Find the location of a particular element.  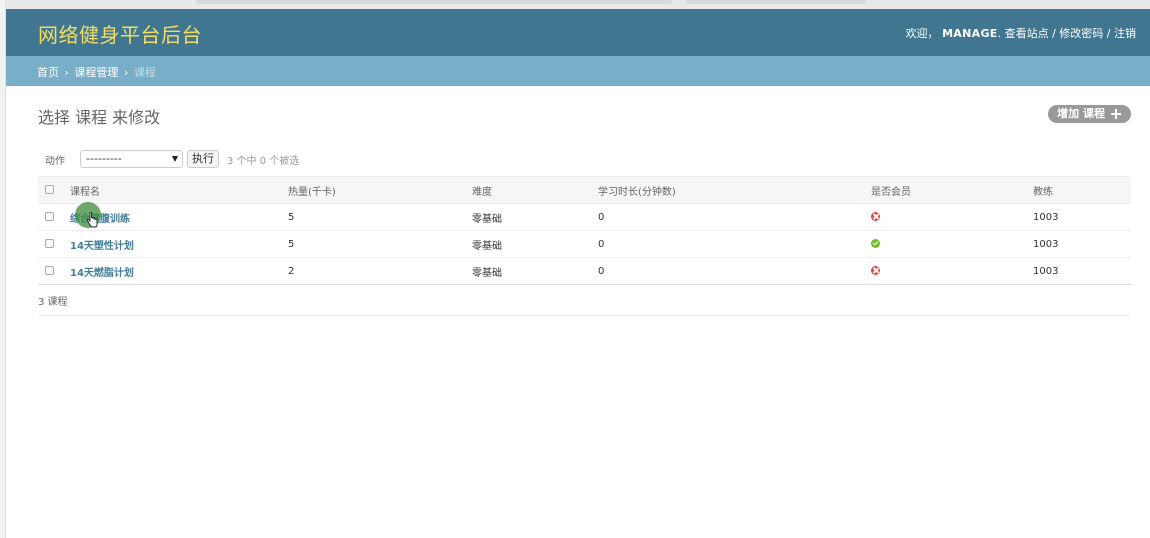

username-suffix: . is located at coordinates (999, 33).